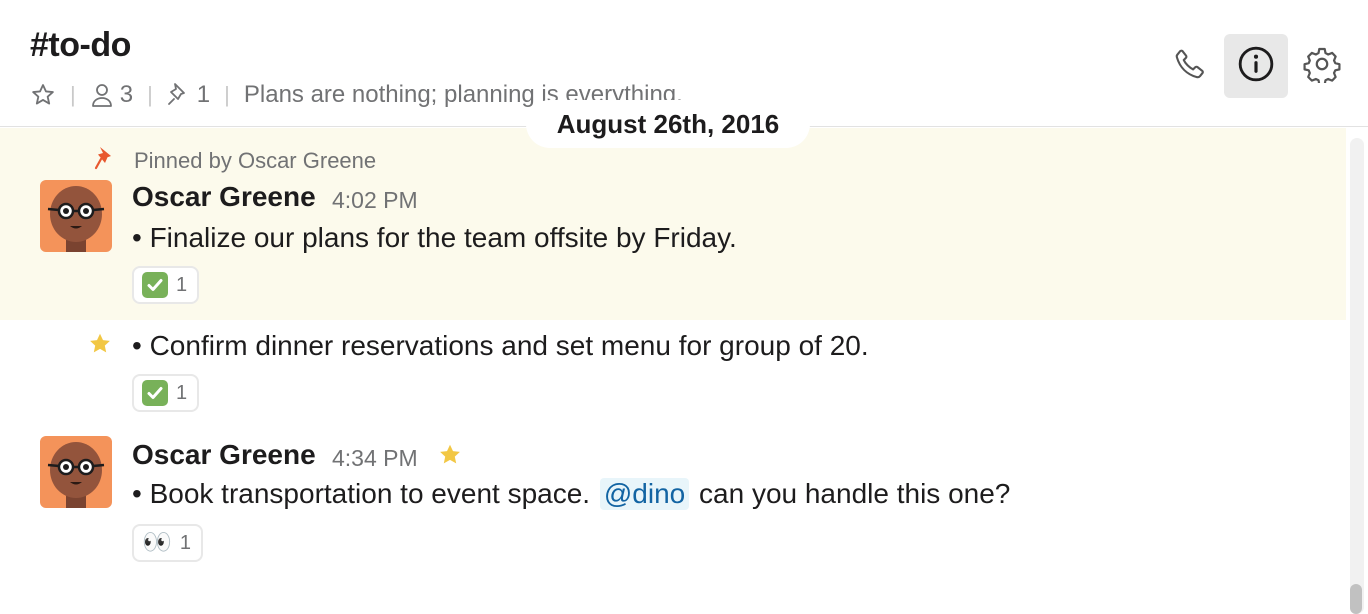  I want to click on info-icon, so click(1256, 66).